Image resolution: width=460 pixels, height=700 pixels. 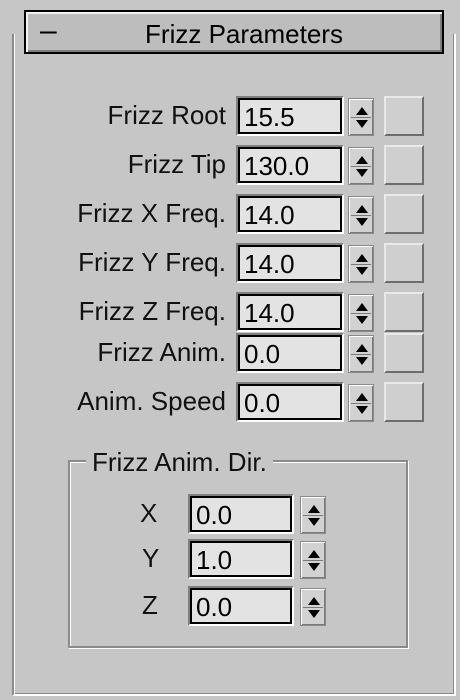 I want to click on frizz-anim-key-button, so click(x=404, y=353).